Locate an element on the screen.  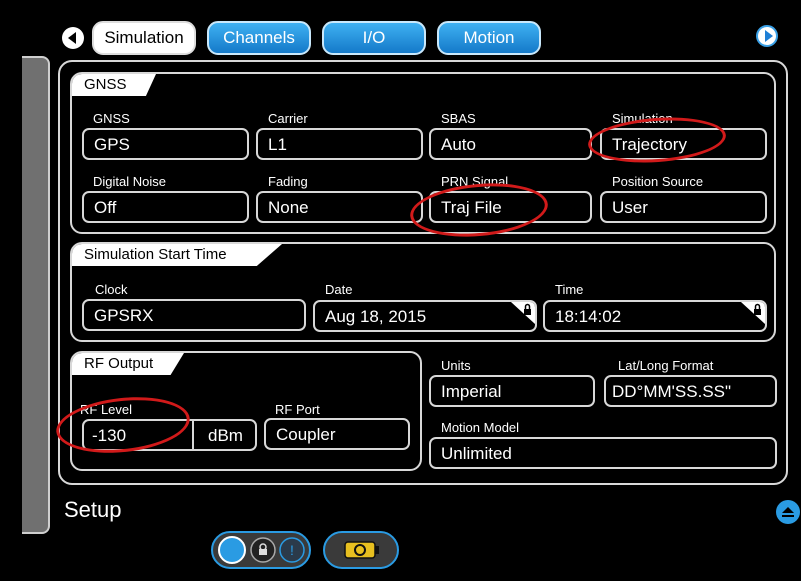
rf-level-label: RF Level is located at coordinates (106, 409).